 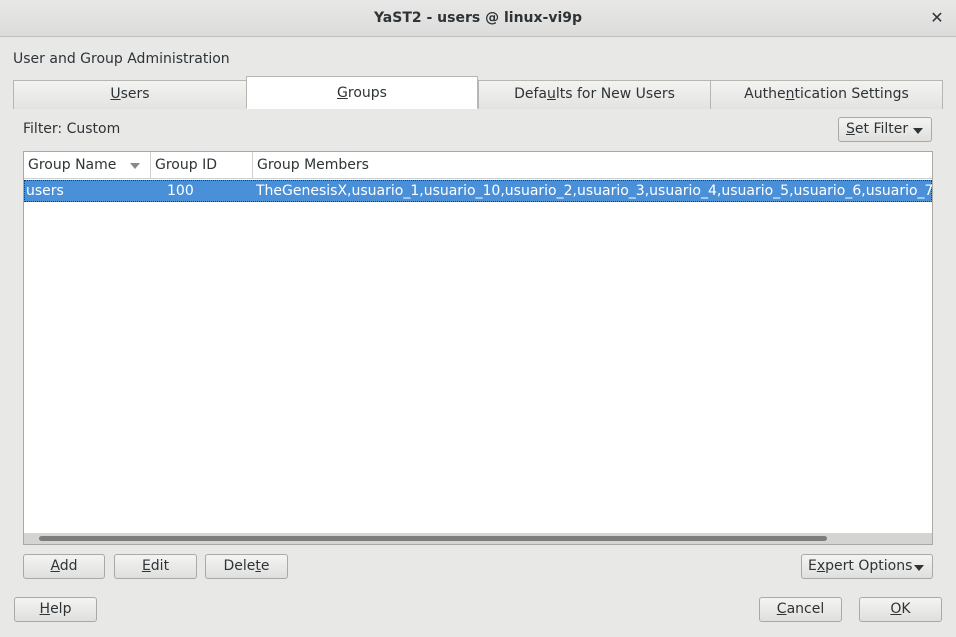 What do you see at coordinates (55, 566) in the screenshot?
I see `add-mnemonic: A` at bounding box center [55, 566].